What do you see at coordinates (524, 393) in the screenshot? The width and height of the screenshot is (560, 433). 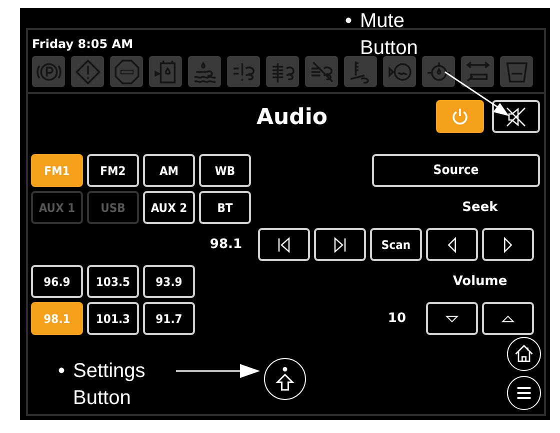 I see `menu-button` at bounding box center [524, 393].